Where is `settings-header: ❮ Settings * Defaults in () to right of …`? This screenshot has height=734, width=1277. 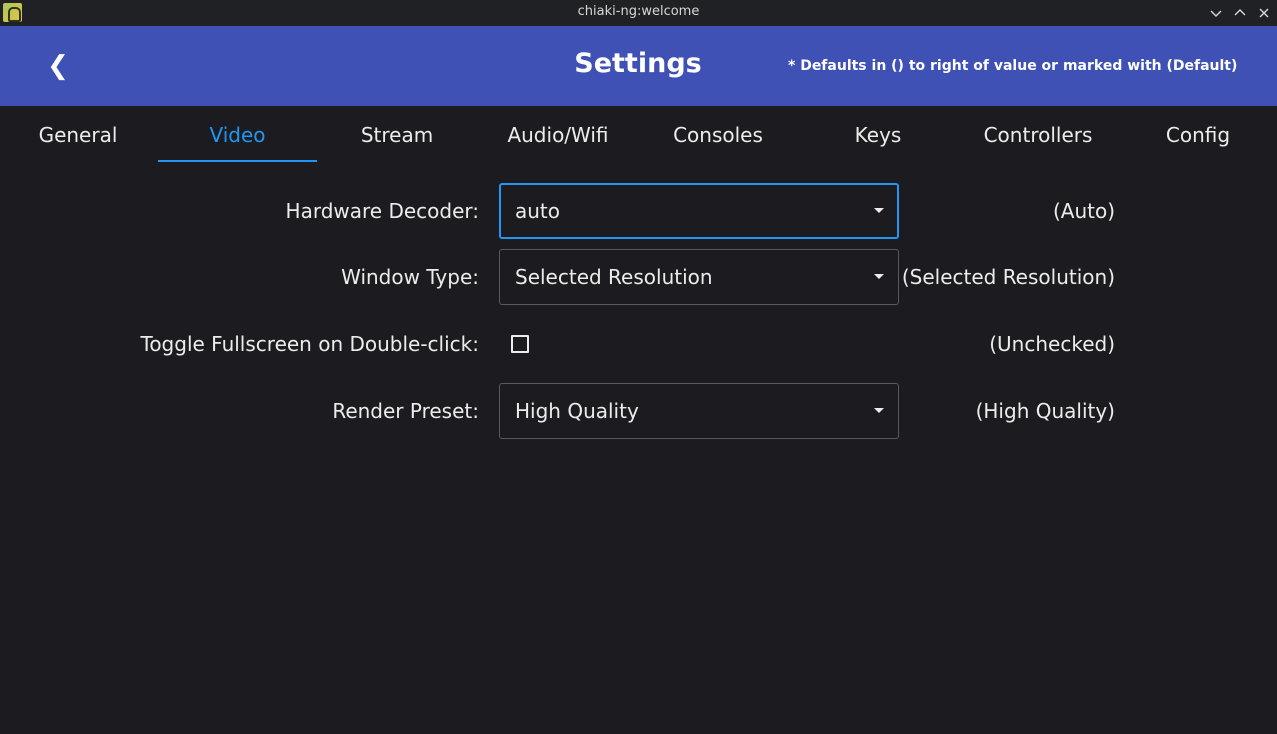
settings-header: ❮ Settings * Defaults in () to right of … is located at coordinates (638, 66).